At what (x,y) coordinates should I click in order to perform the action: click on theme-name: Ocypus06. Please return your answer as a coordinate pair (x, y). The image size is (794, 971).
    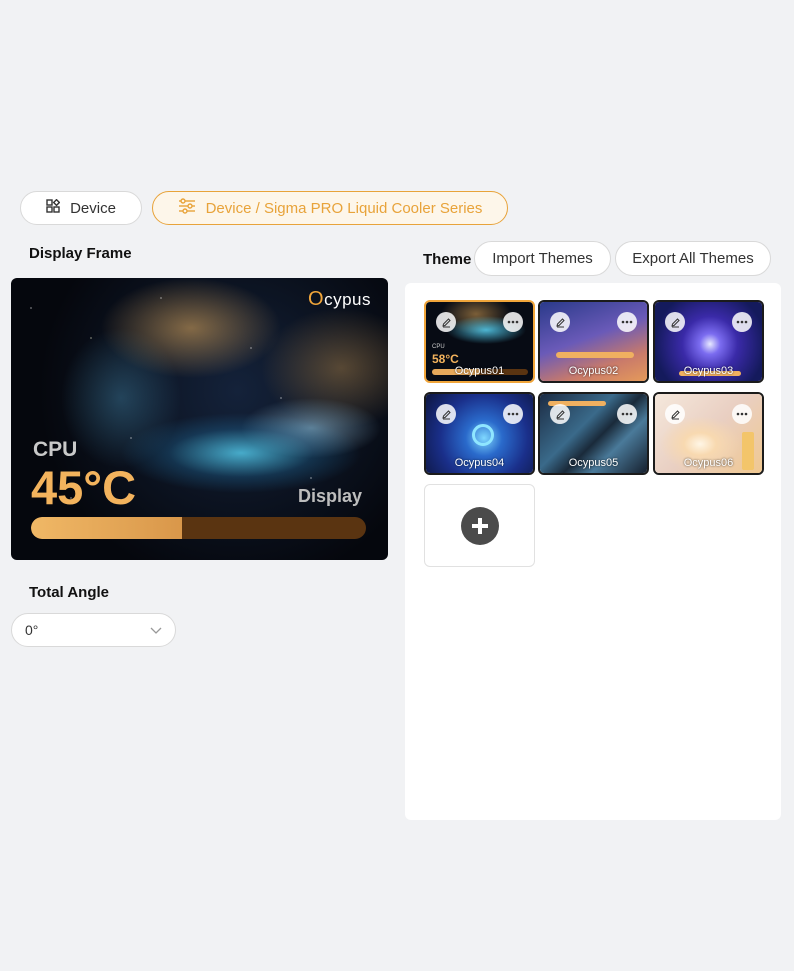
    Looking at the image, I should click on (708, 463).